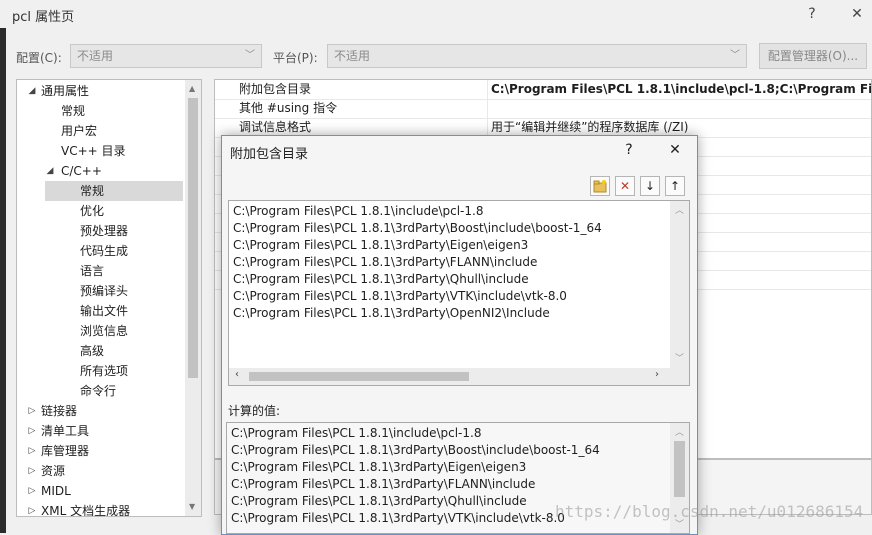  What do you see at coordinates (857, 14) in the screenshot?
I see `close-window-button: ✕` at bounding box center [857, 14].